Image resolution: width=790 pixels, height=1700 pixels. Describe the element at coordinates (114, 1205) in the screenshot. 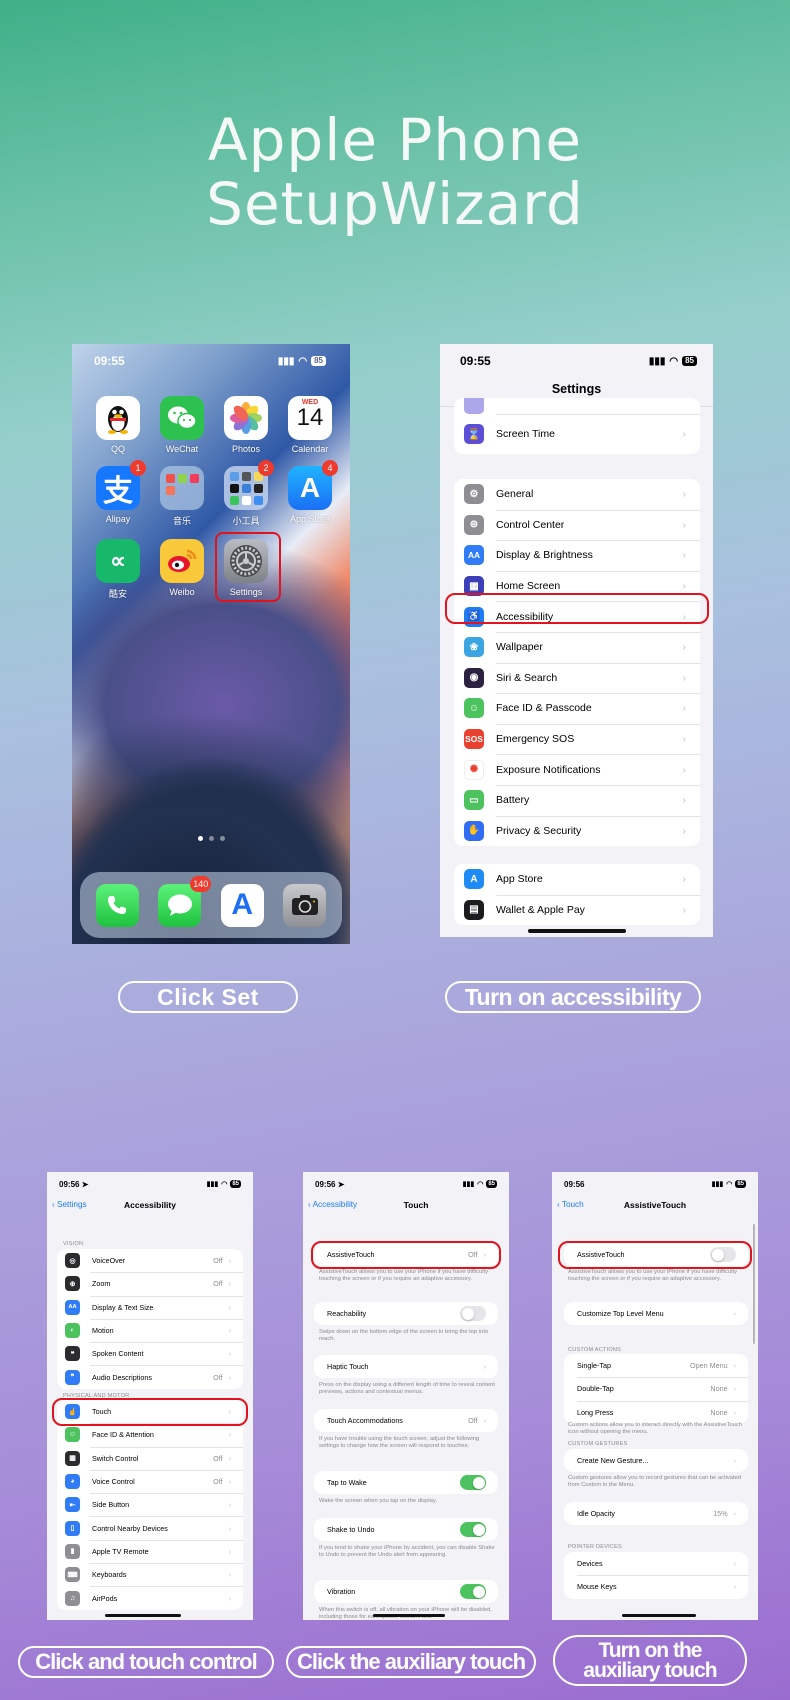

I see `nav-bar: ‹ Settings Accessibility` at that location.